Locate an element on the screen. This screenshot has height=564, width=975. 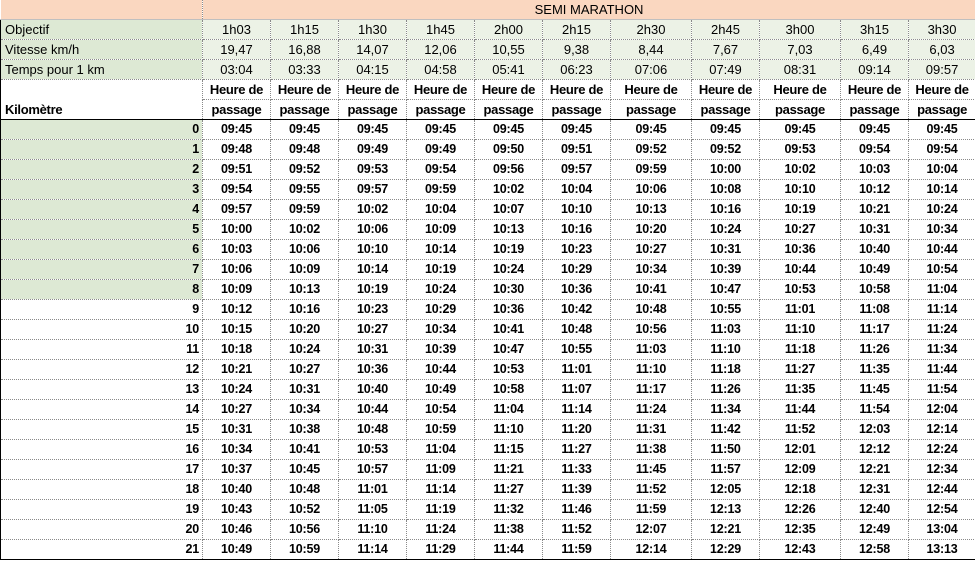
passage-time-cell: 11:52 is located at coordinates (576, 529).